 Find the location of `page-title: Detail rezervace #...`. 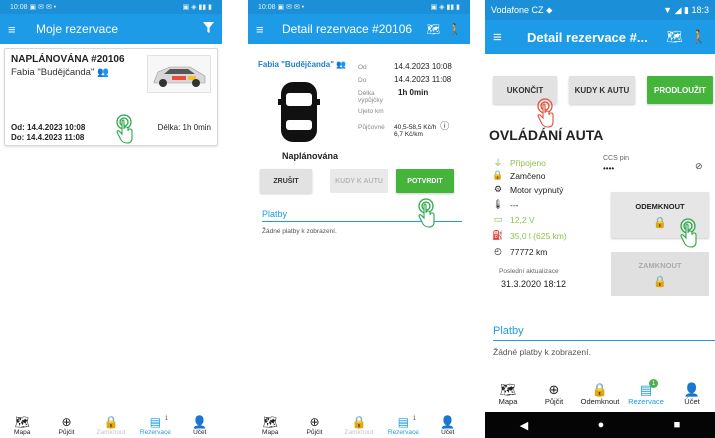

page-title: Detail rezervace #... is located at coordinates (587, 37).